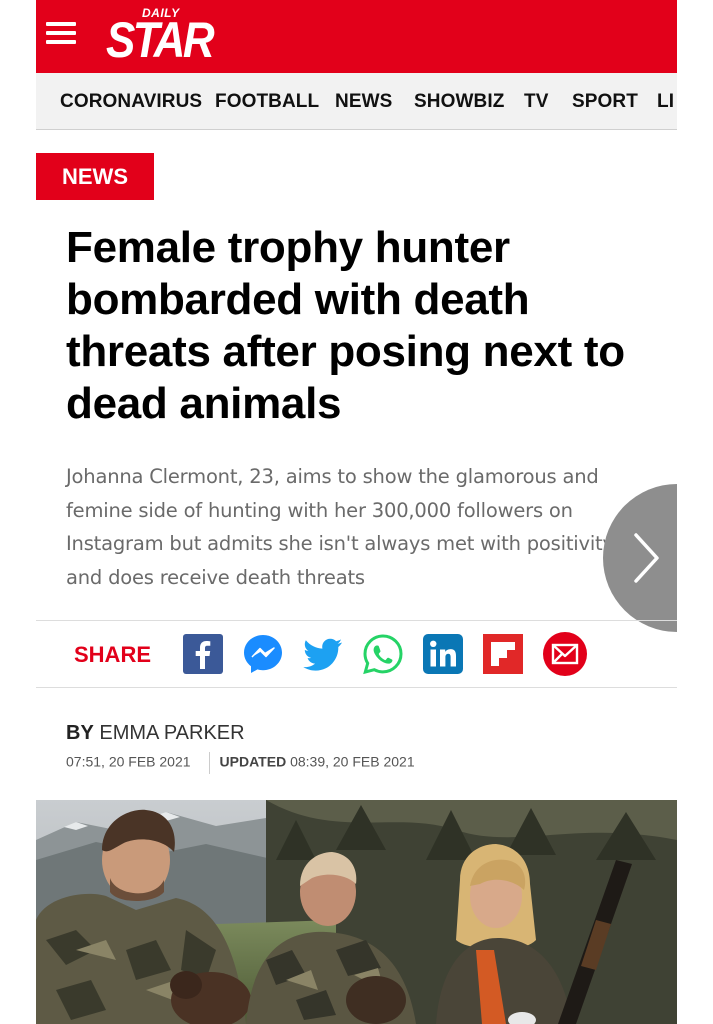  I want to click on logo-star-text: STAR, so click(160, 40).